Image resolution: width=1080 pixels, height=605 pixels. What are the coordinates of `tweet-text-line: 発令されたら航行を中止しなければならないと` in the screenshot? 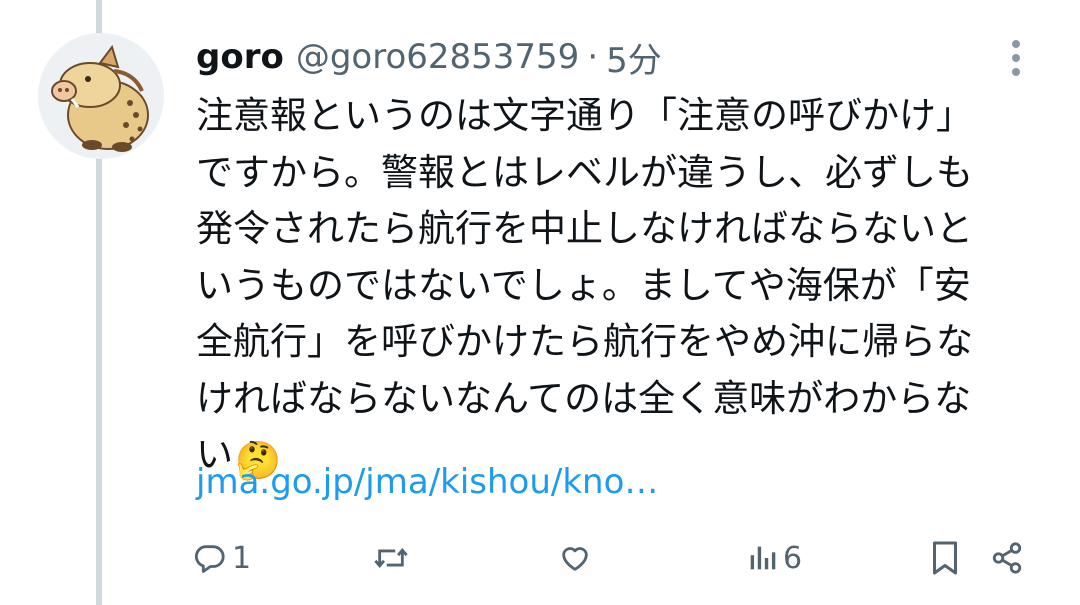 It's located at (584, 228).